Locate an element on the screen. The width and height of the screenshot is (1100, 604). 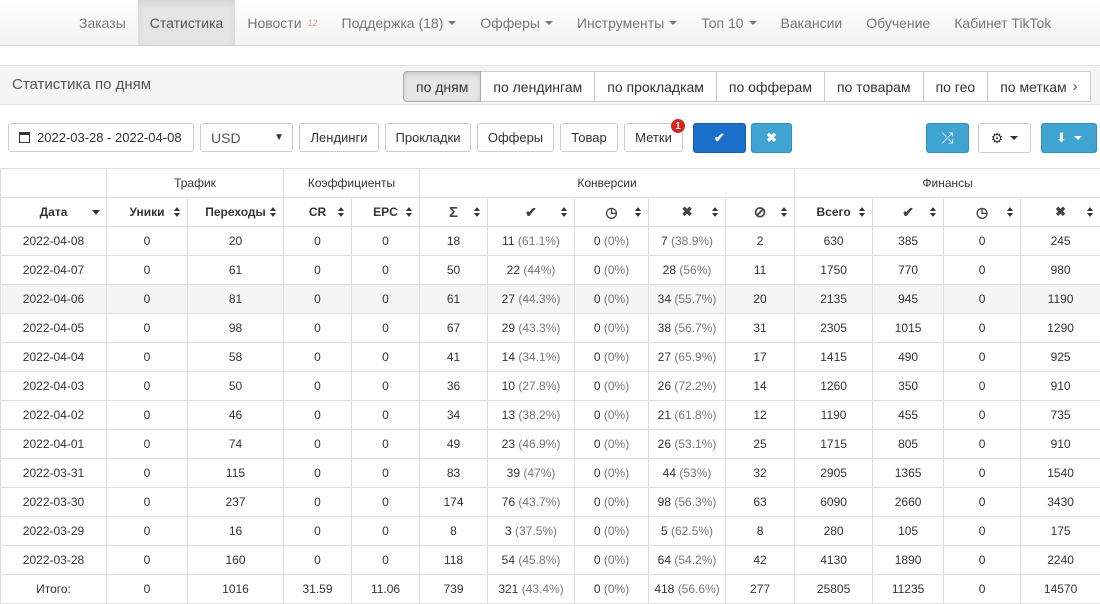
cell-rejected-percent: (38.9%) is located at coordinates (692, 241).